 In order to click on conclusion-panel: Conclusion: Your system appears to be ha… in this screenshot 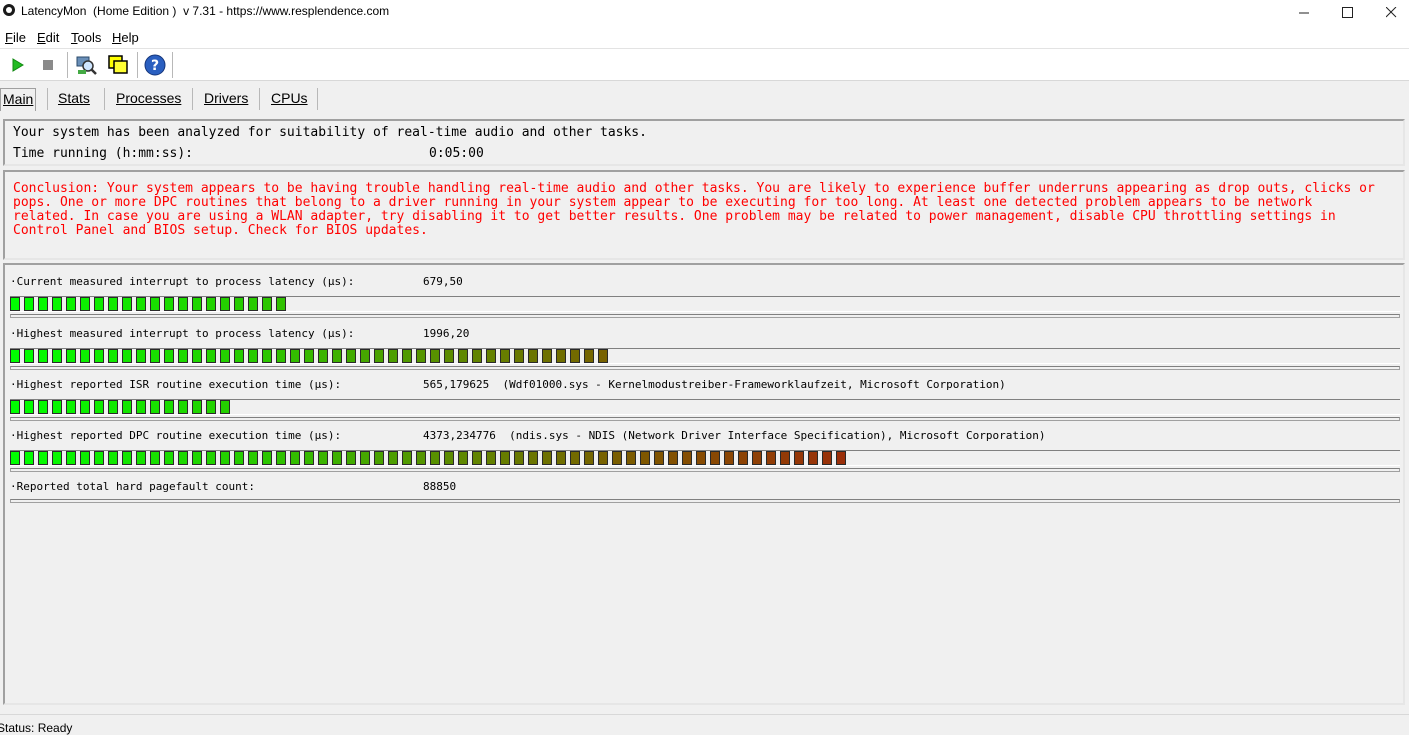, I will do `click(704, 215)`.